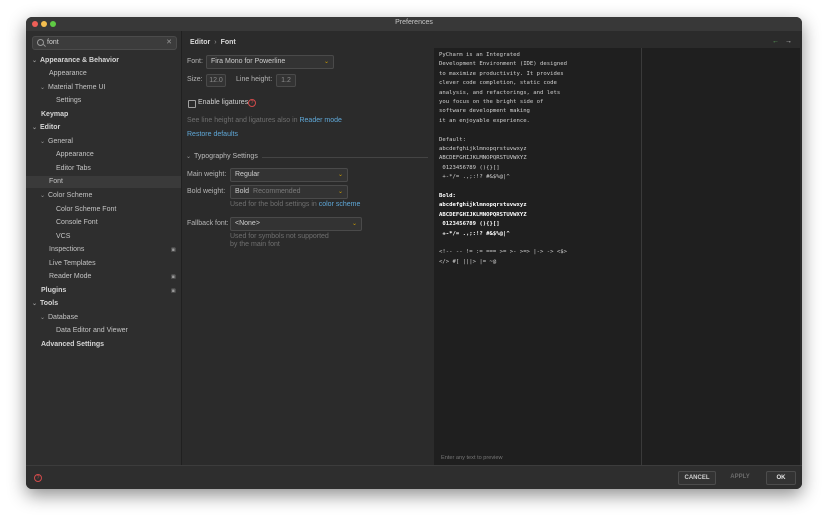  What do you see at coordinates (66, 196) in the screenshot?
I see `tree-item-color-scheme: ⌄ Color Scheme` at bounding box center [66, 196].